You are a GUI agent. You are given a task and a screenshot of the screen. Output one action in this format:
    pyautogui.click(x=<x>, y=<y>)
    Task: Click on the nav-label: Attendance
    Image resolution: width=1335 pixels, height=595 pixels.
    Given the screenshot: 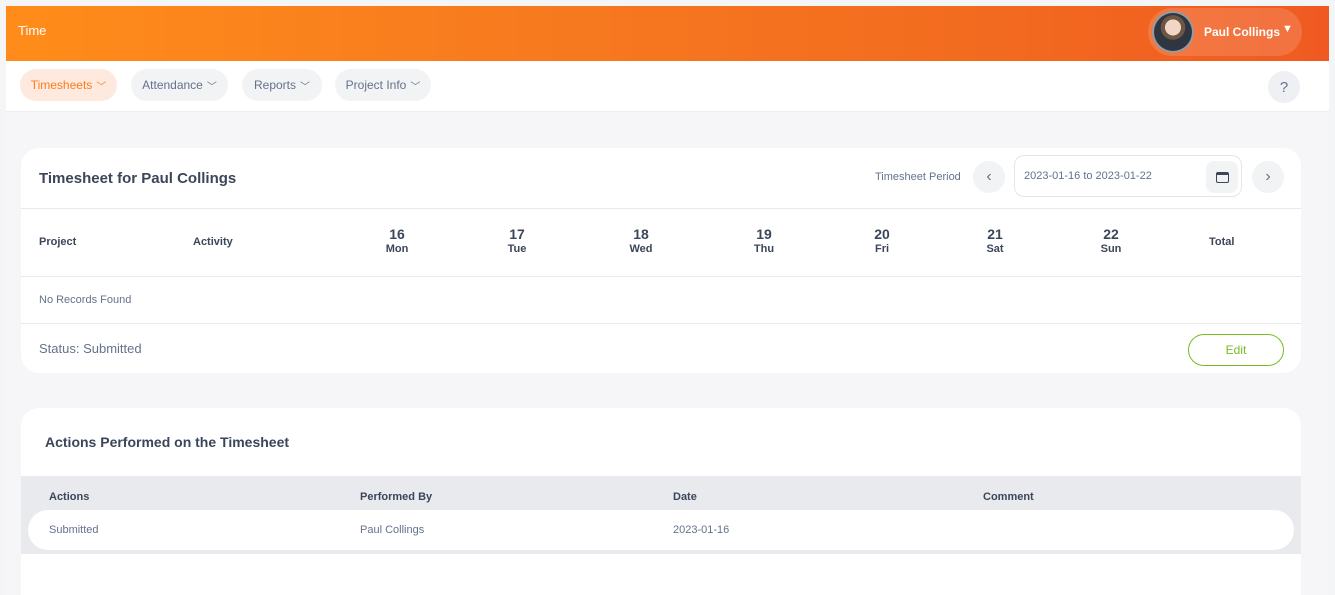 What is the action you would take?
    pyautogui.click(x=172, y=85)
    